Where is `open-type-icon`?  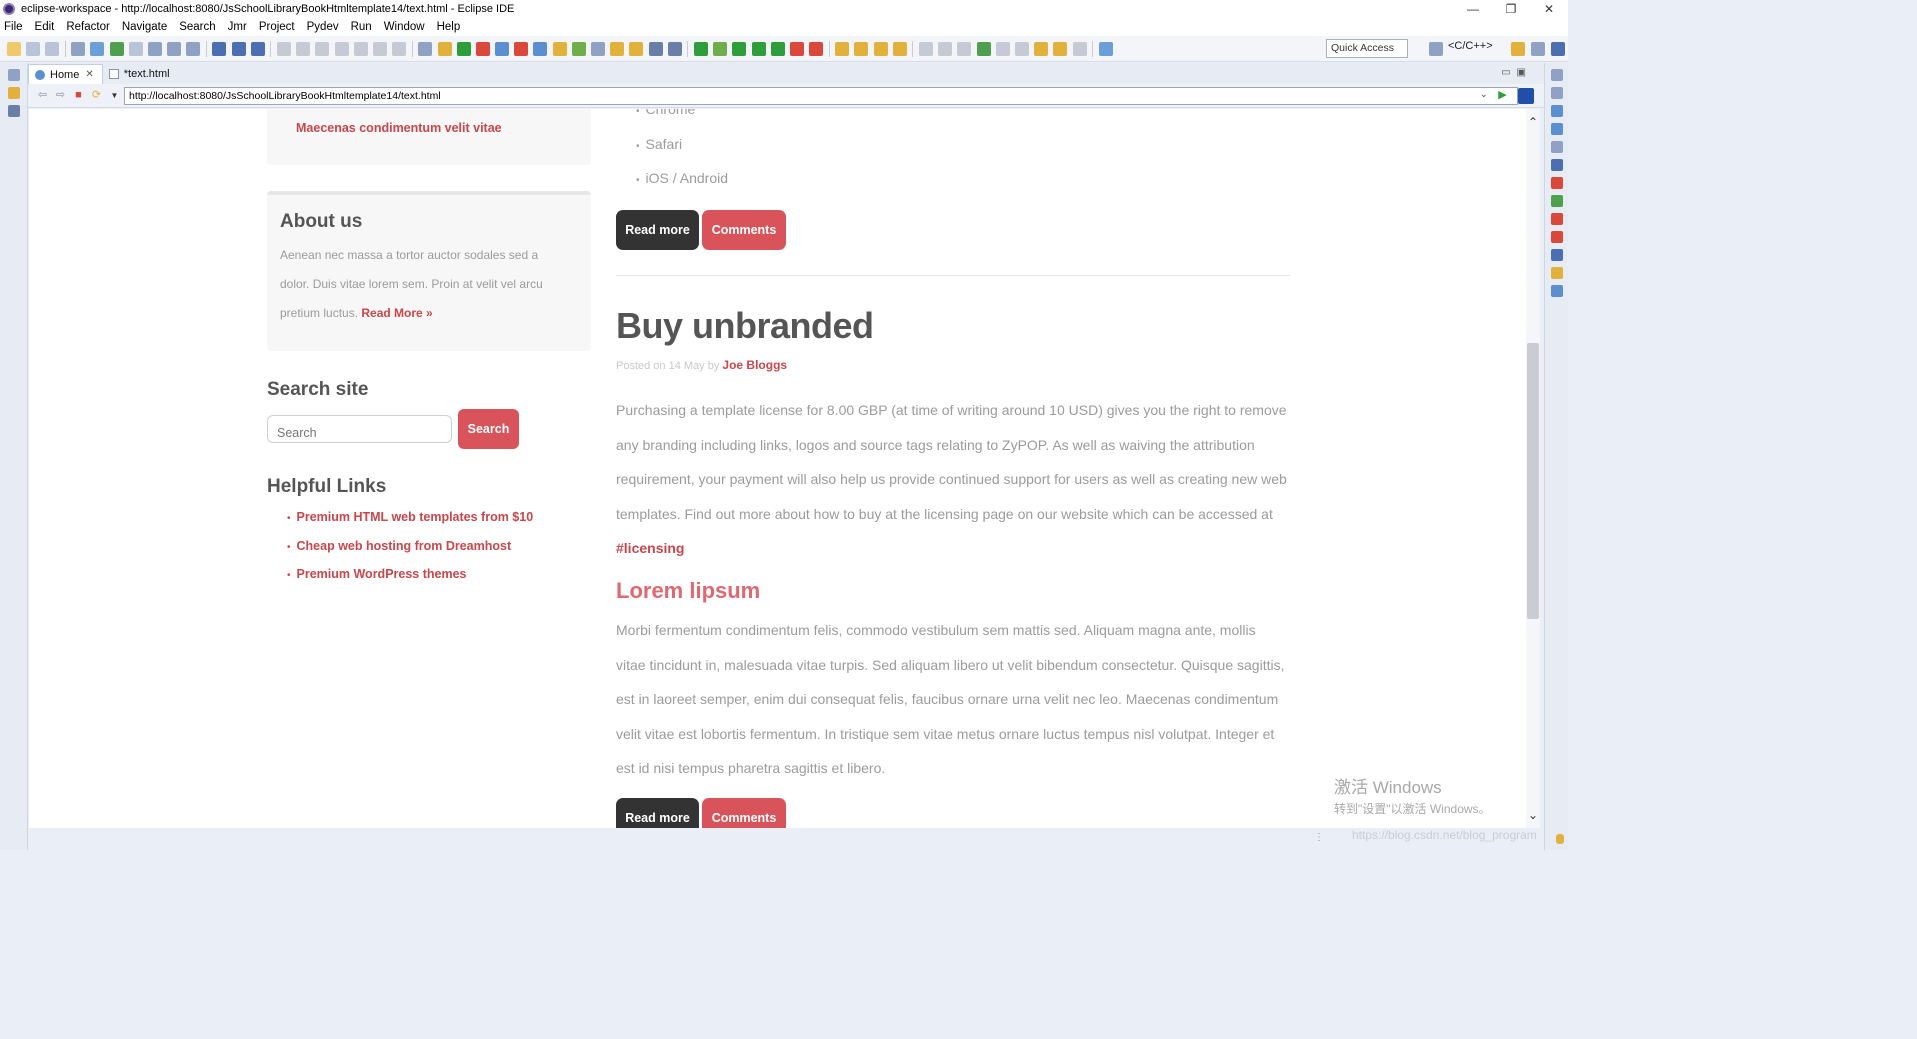 open-type-icon is located at coordinates (174, 48).